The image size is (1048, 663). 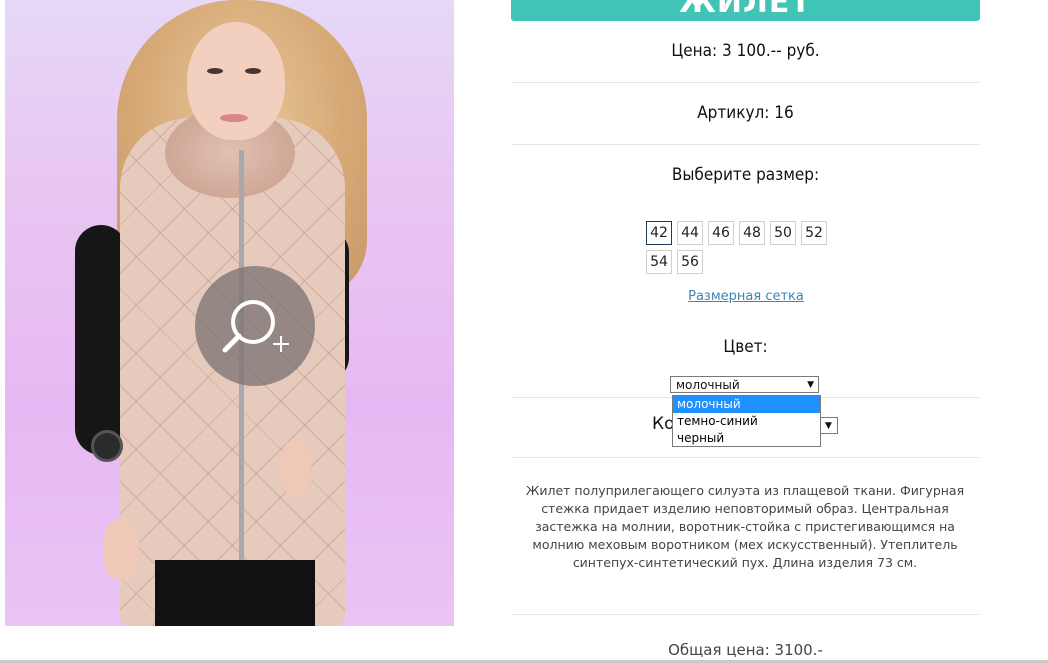 I want to click on size-option-52: 52, so click(x=814, y=233).